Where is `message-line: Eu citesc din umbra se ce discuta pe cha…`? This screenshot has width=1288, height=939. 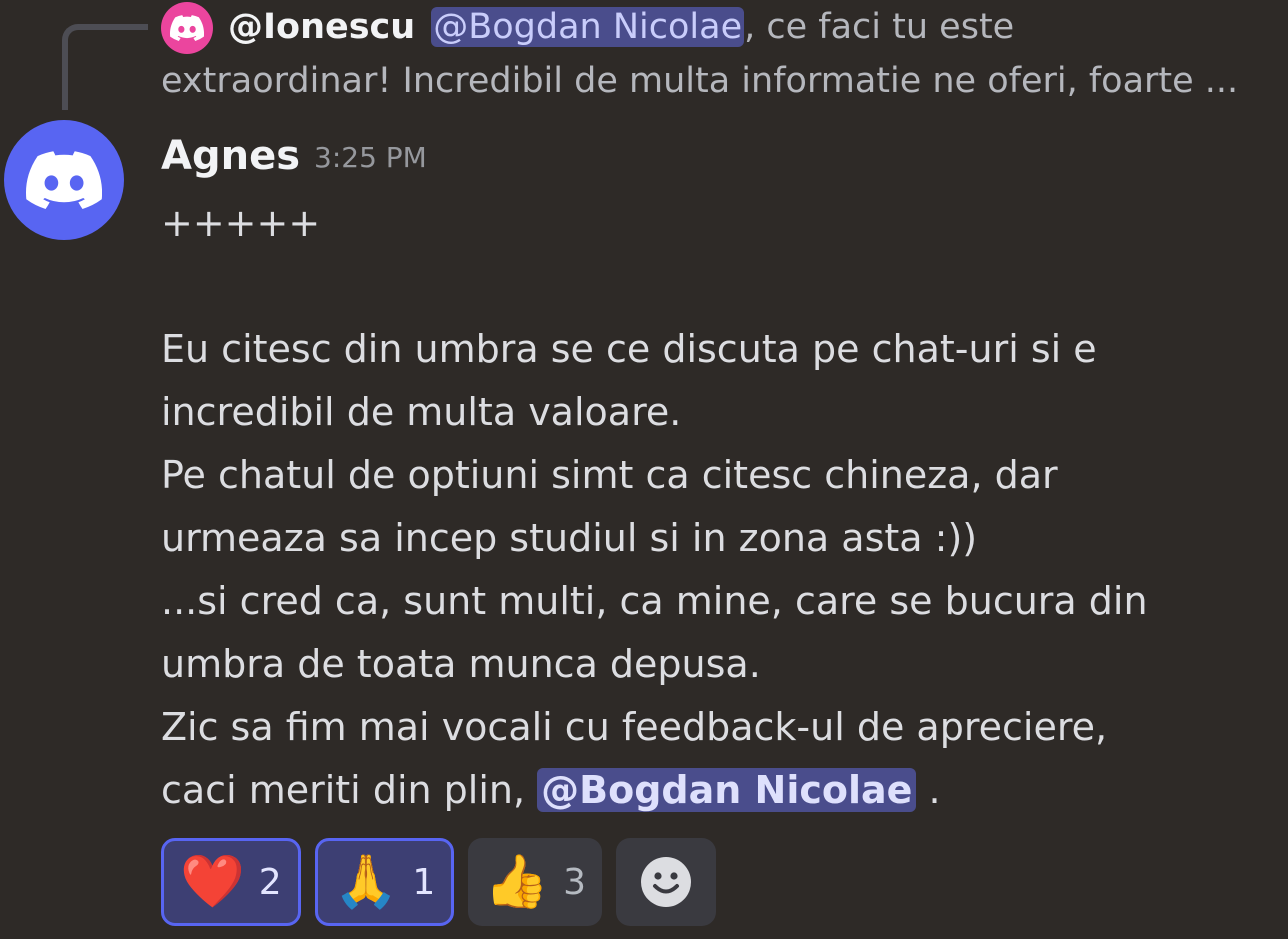
message-line: Eu citesc din umbra se ce discuta pe cha… is located at coordinates (629, 349).